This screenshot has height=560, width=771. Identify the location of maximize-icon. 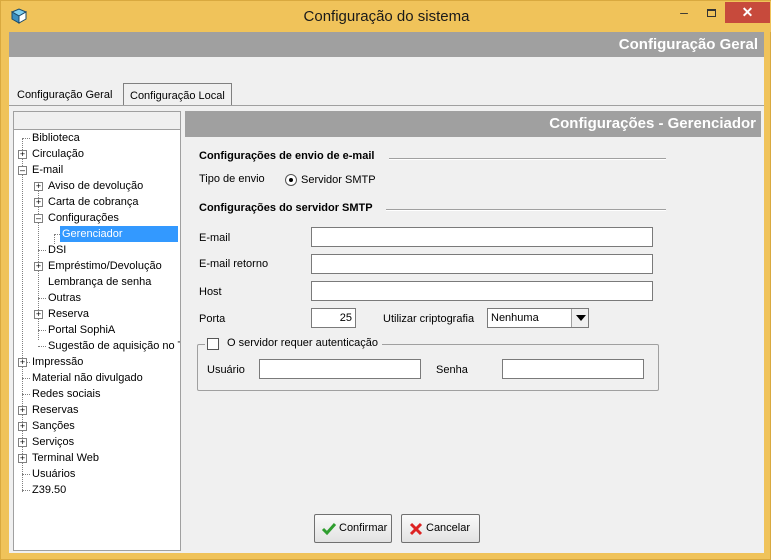
(711, 13).